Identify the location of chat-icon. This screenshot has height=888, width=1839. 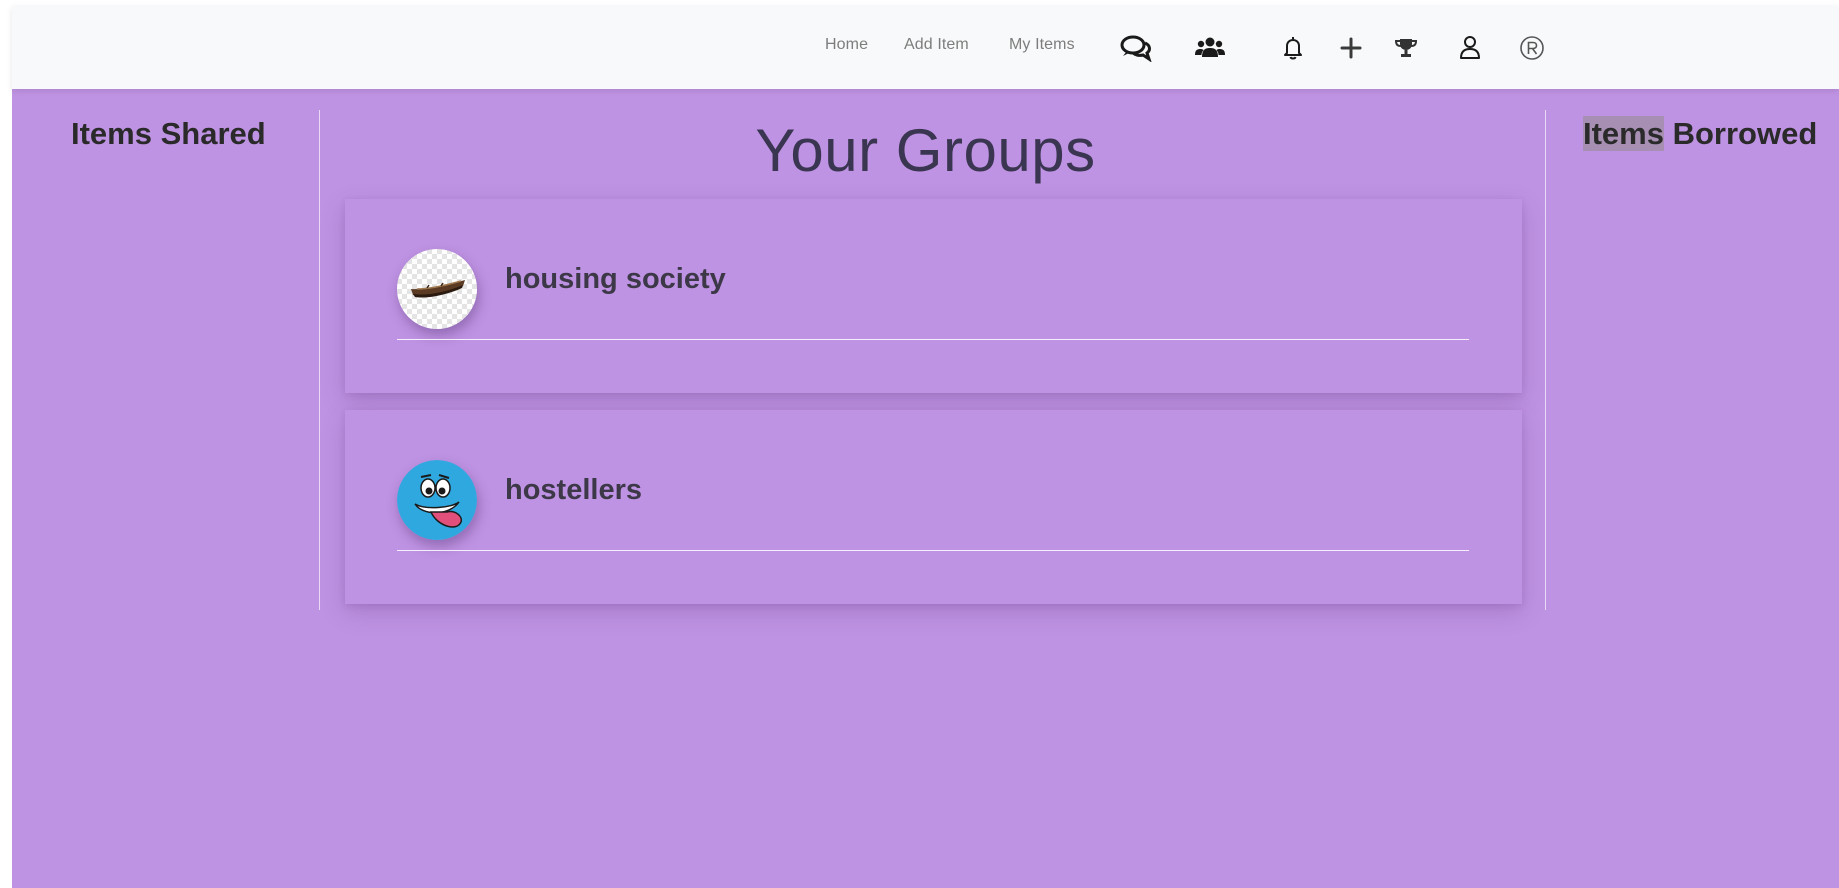
(1136, 48).